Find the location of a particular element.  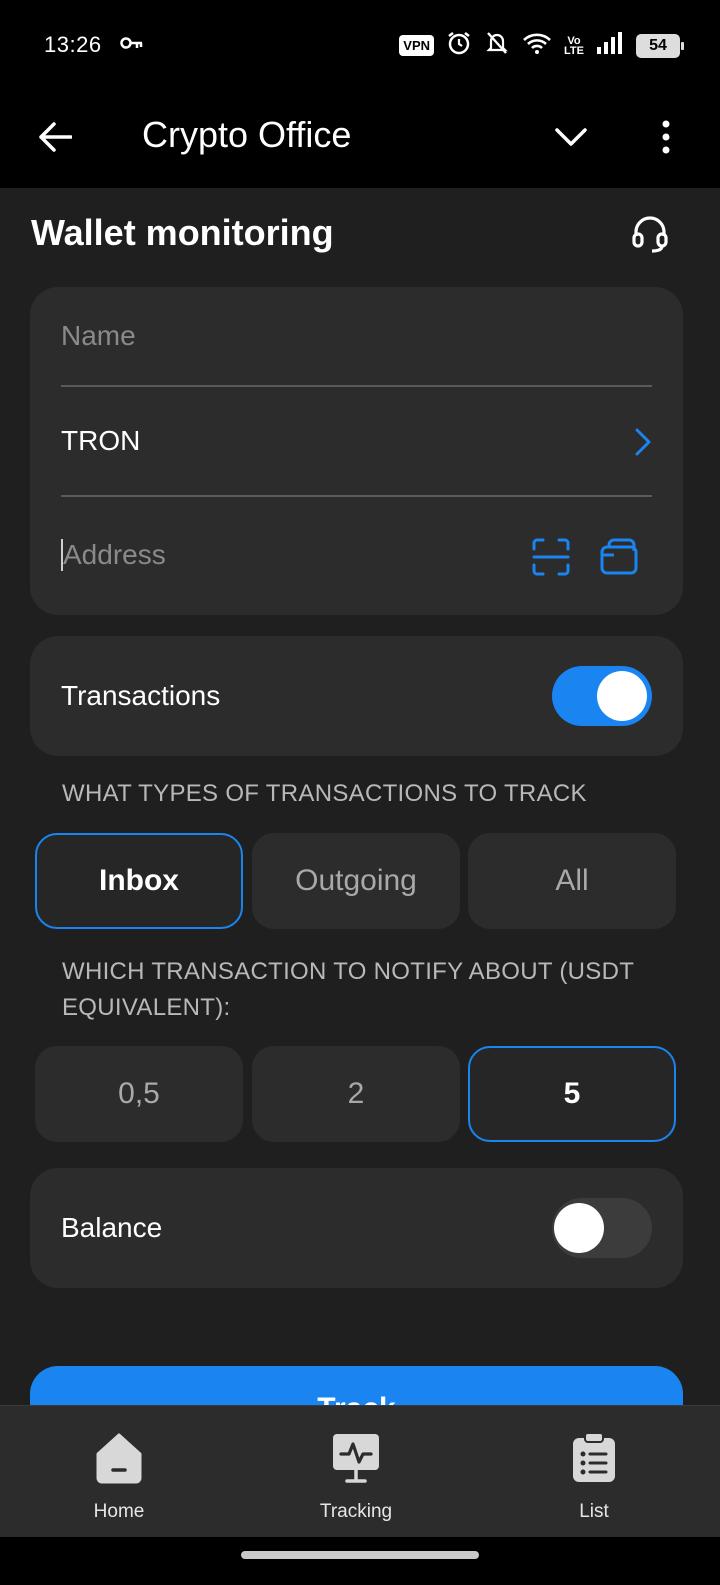

amount-option-2: 2 is located at coordinates (356, 1094).